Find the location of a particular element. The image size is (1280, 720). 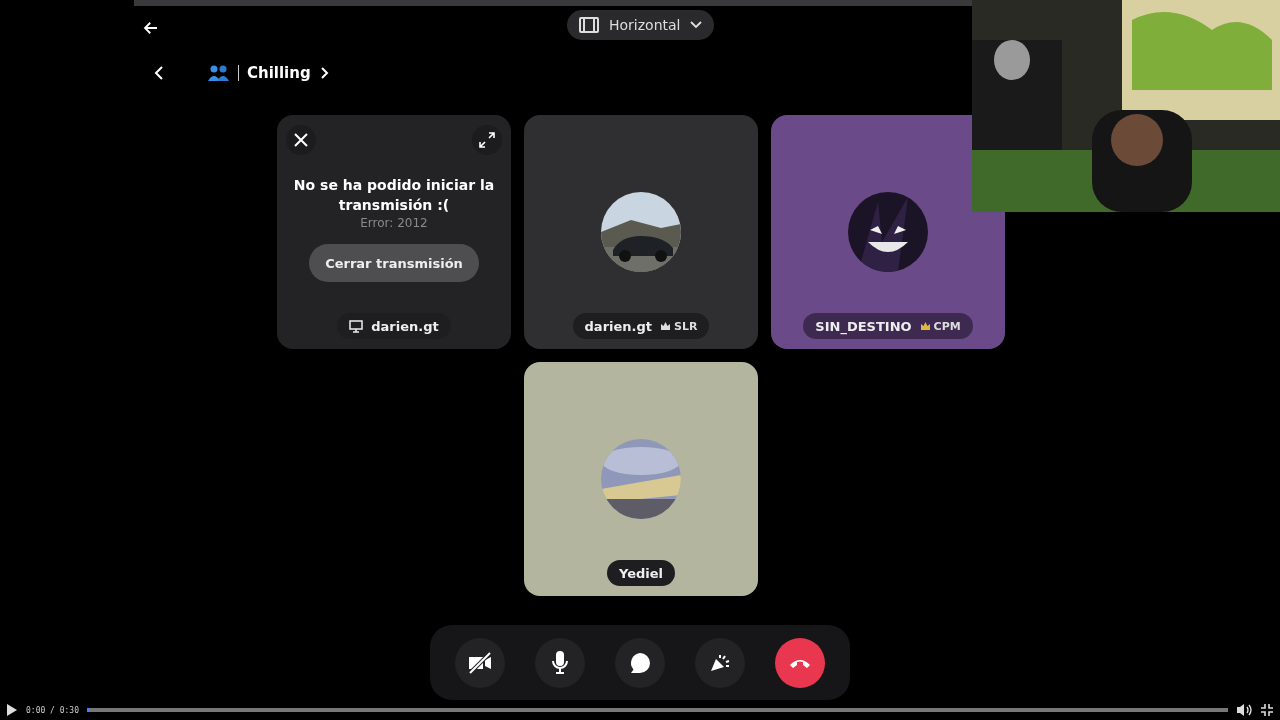

hang-up-button is located at coordinates (800, 662).